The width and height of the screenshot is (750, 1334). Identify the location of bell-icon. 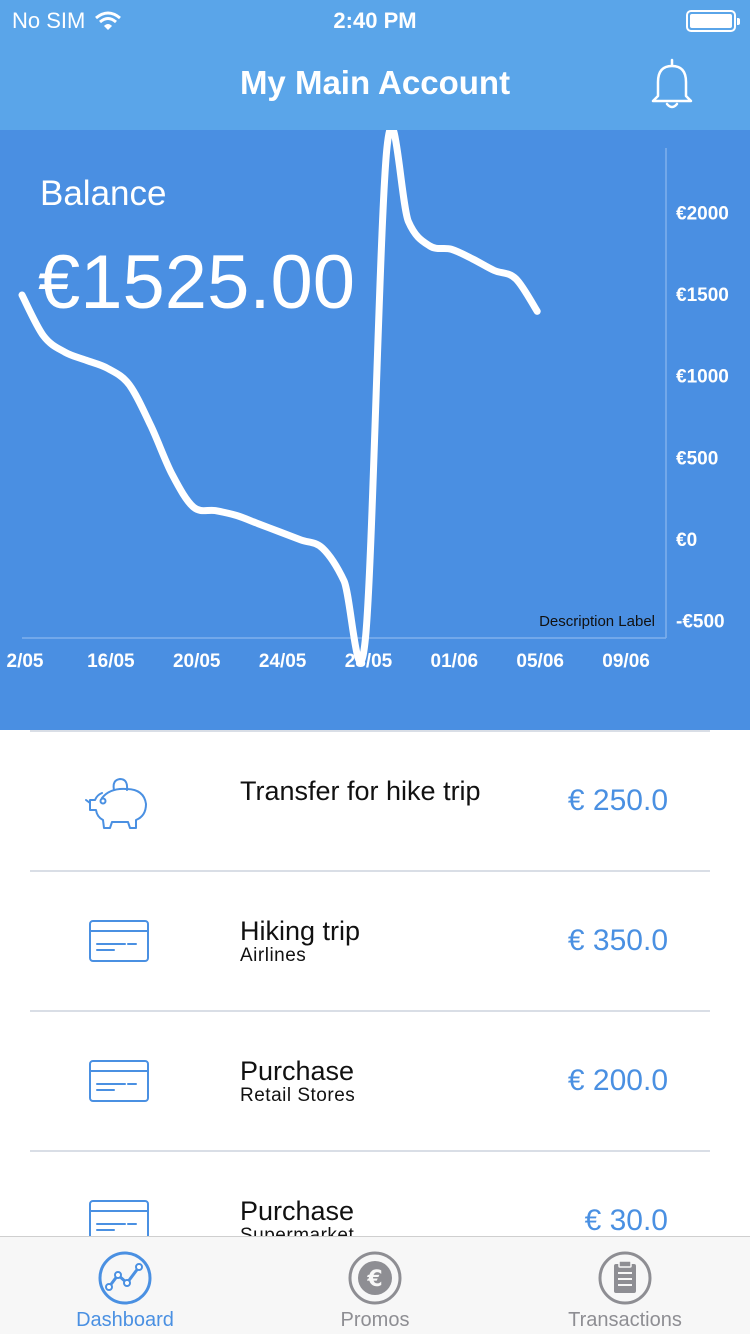
(672, 84).